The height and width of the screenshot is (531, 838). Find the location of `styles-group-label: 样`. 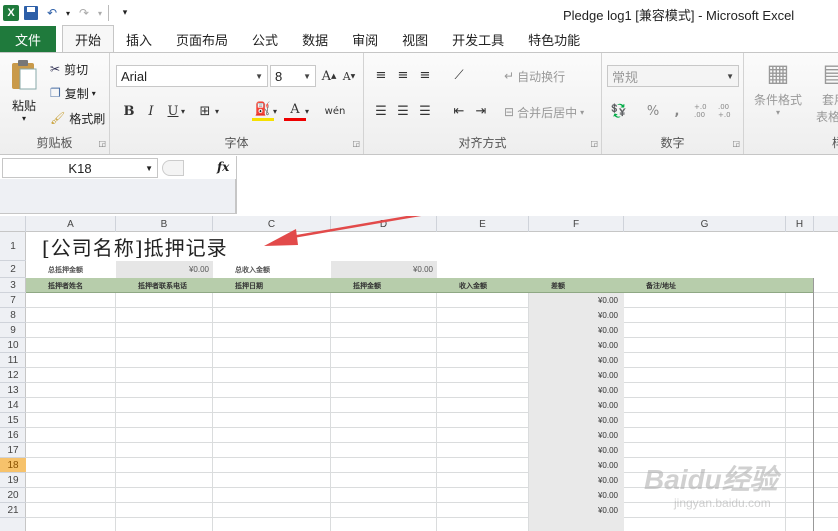

styles-group-label: 样 is located at coordinates (834, 143).